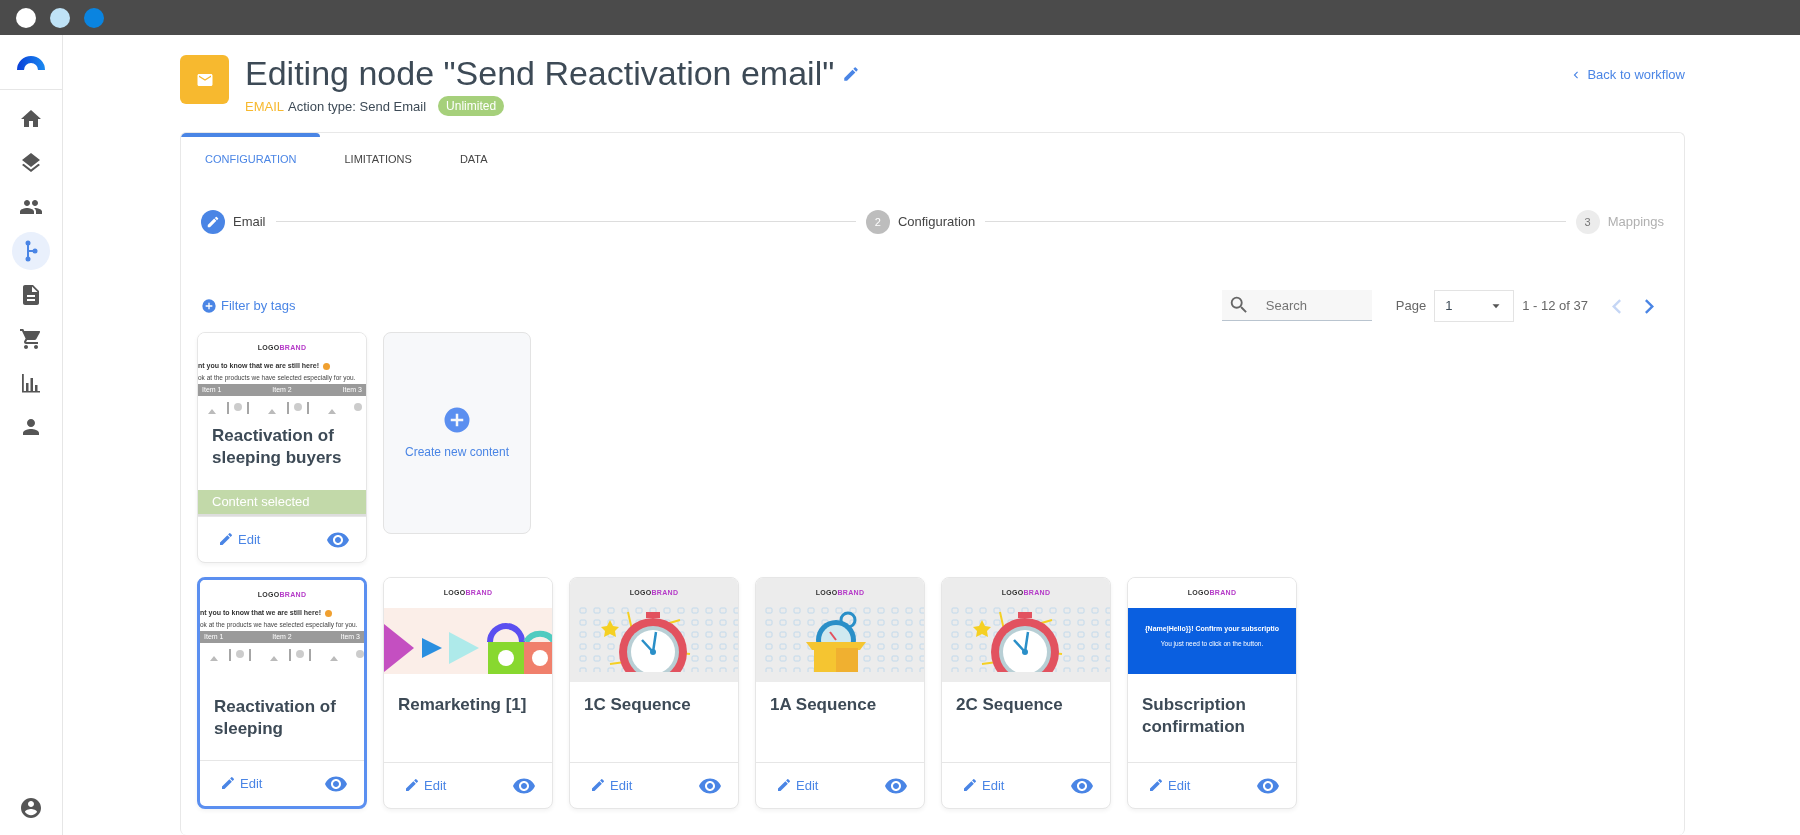 Image resolution: width=1800 pixels, height=835 pixels. I want to click on content-title: 1A Sequence, so click(823, 704).